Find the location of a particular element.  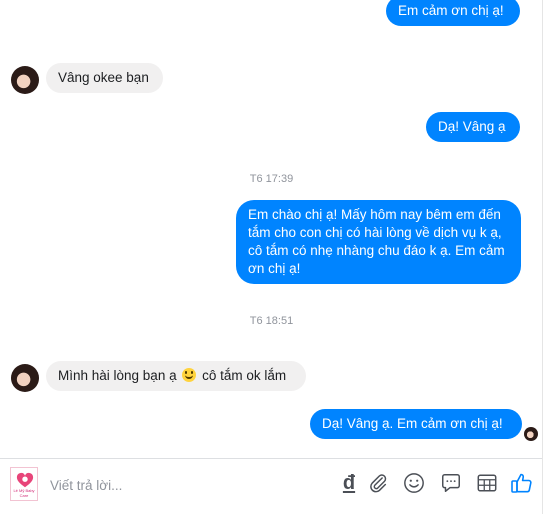

message-text: Dạ! Vâng ạ is located at coordinates (472, 126).